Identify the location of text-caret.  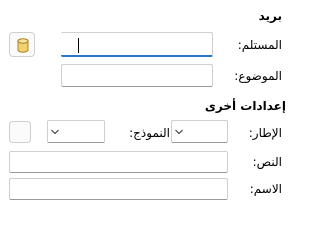
(78, 45).